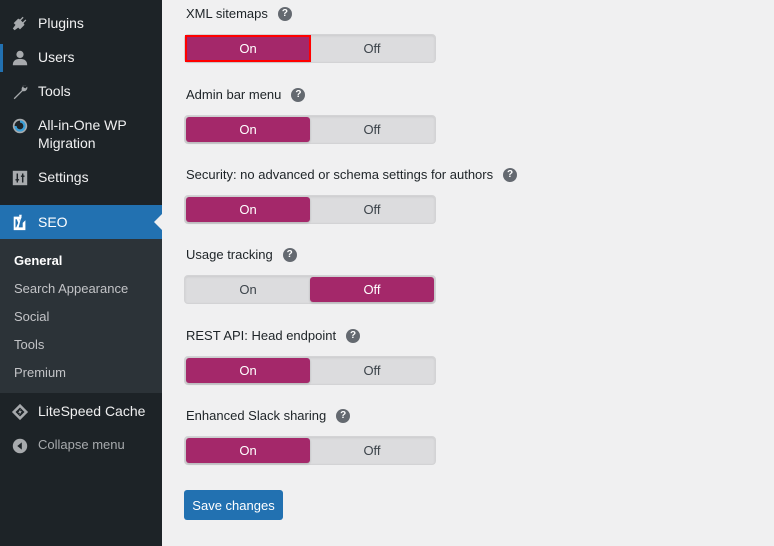  What do you see at coordinates (20, 178) in the screenshot?
I see `settings-icon` at bounding box center [20, 178].